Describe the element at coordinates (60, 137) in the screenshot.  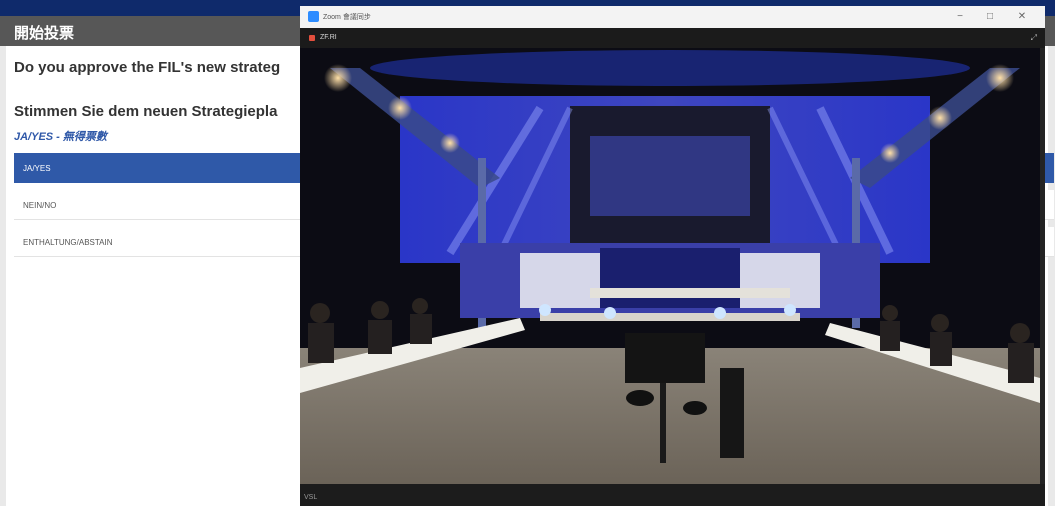
I see `current-selection-label: JA/YES - 無得票數` at that location.